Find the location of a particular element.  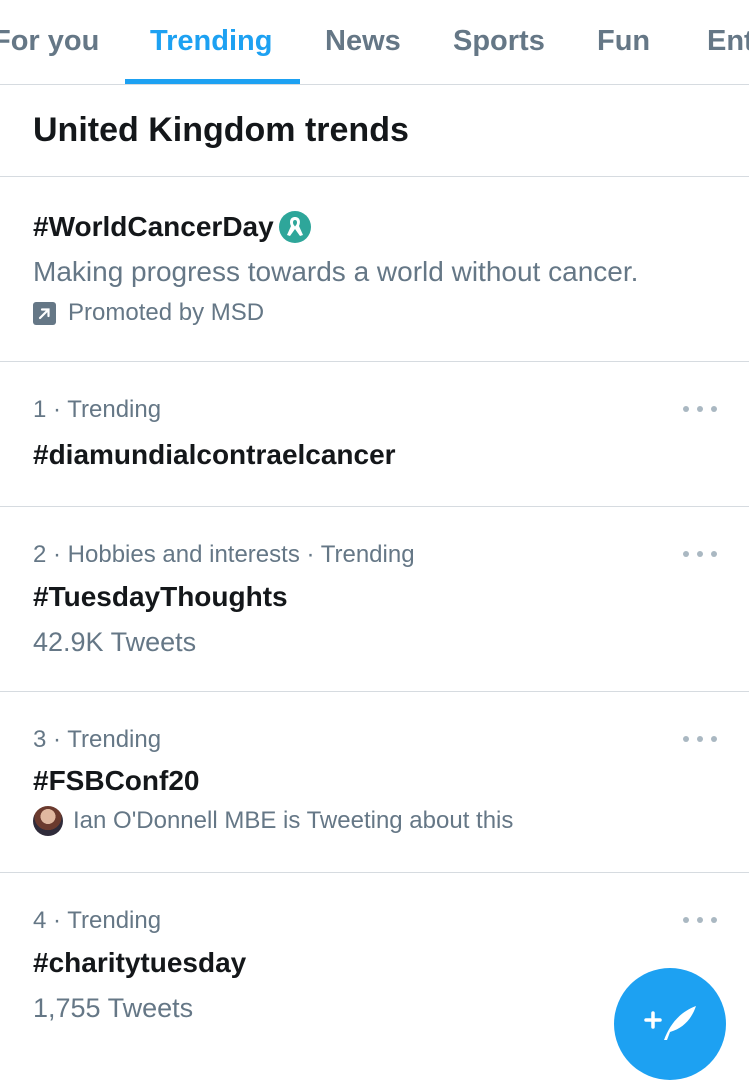

tab-news: News is located at coordinates (363, 41).